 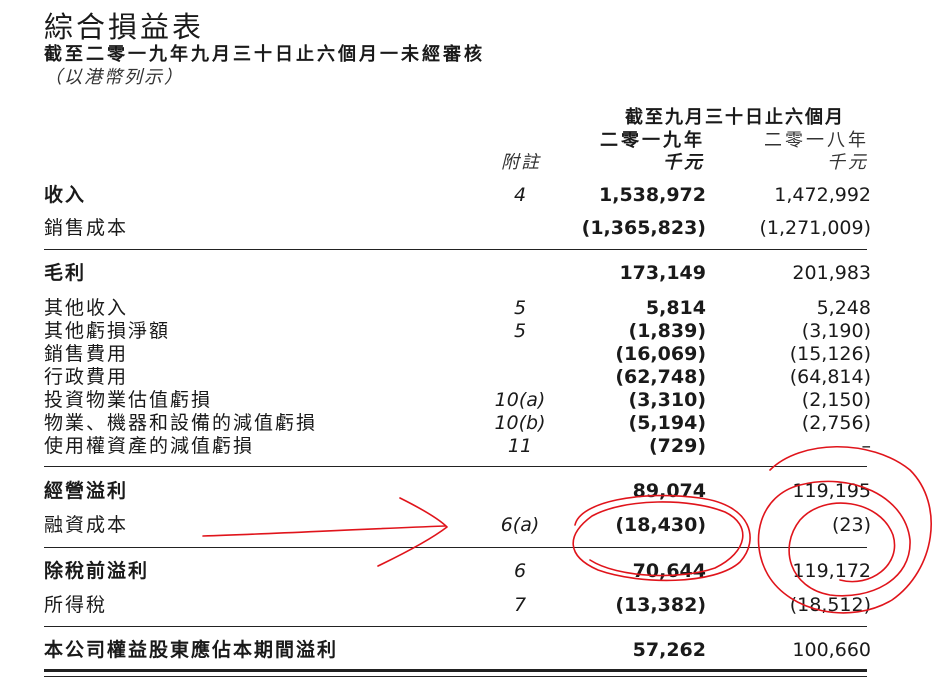 I want to click on arrow-shaft, so click(x=324, y=531).